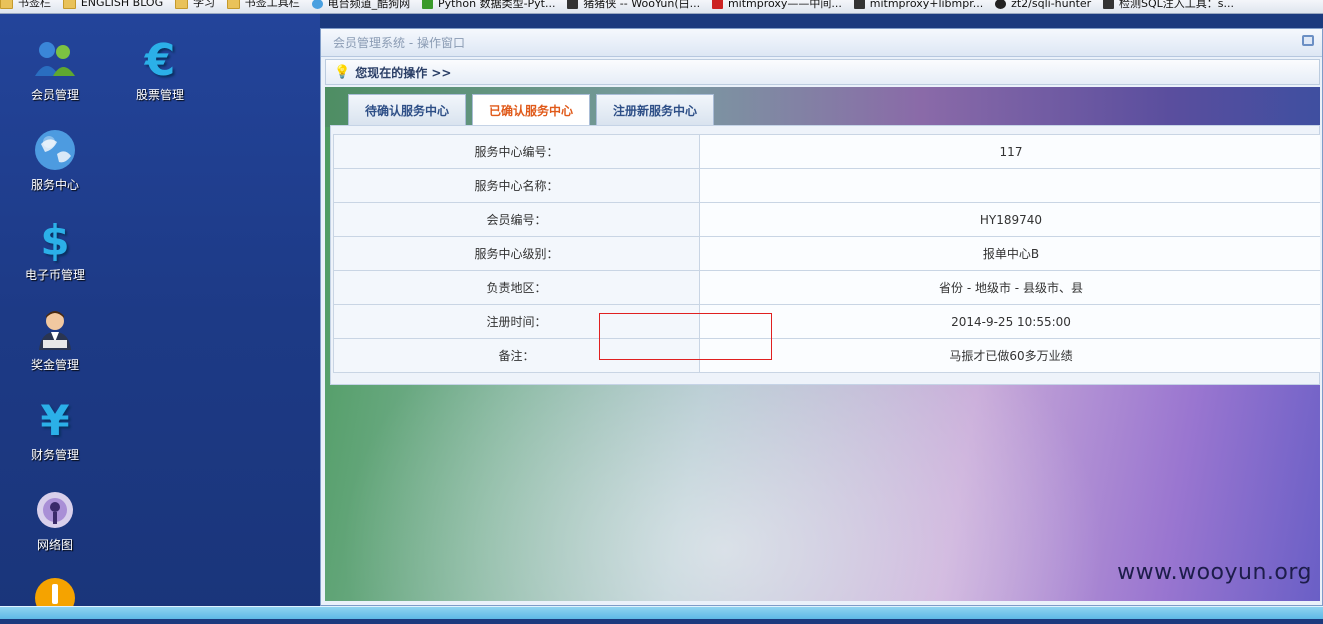 The height and width of the screenshot is (624, 1323). Describe the element at coordinates (407, 109) in the screenshot. I see `tab-pending-service-center: 待确认服务中心` at that location.